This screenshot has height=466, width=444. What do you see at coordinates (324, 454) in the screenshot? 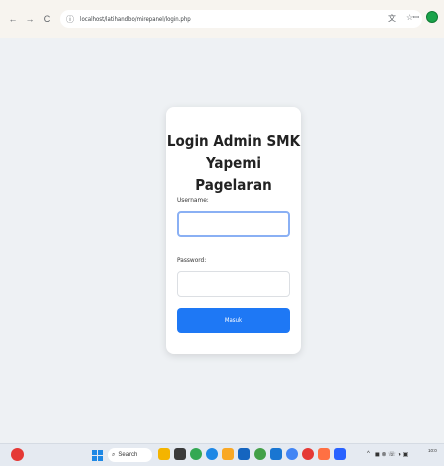
I see `xampp-icon` at bounding box center [324, 454].